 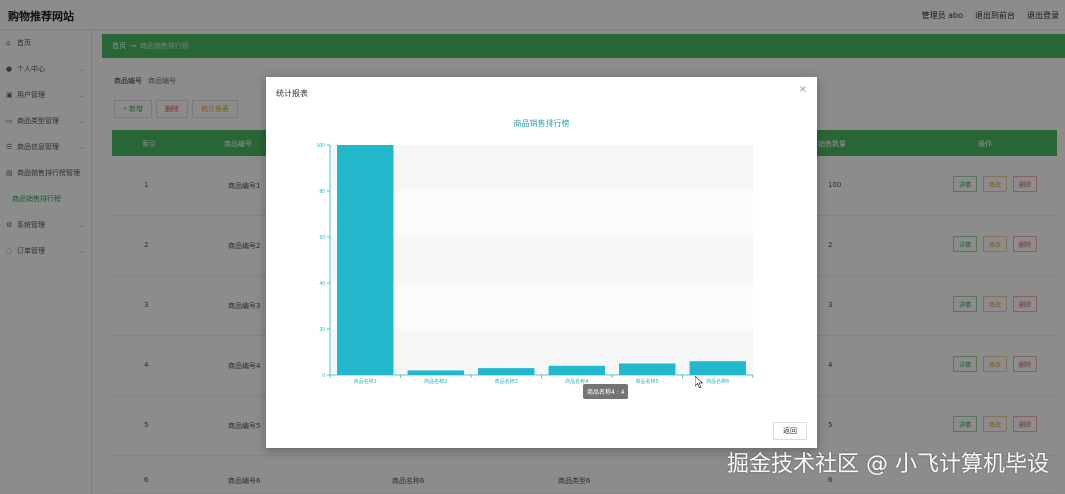 I want to click on mouse-cursor-icon, so click(x=699, y=382).